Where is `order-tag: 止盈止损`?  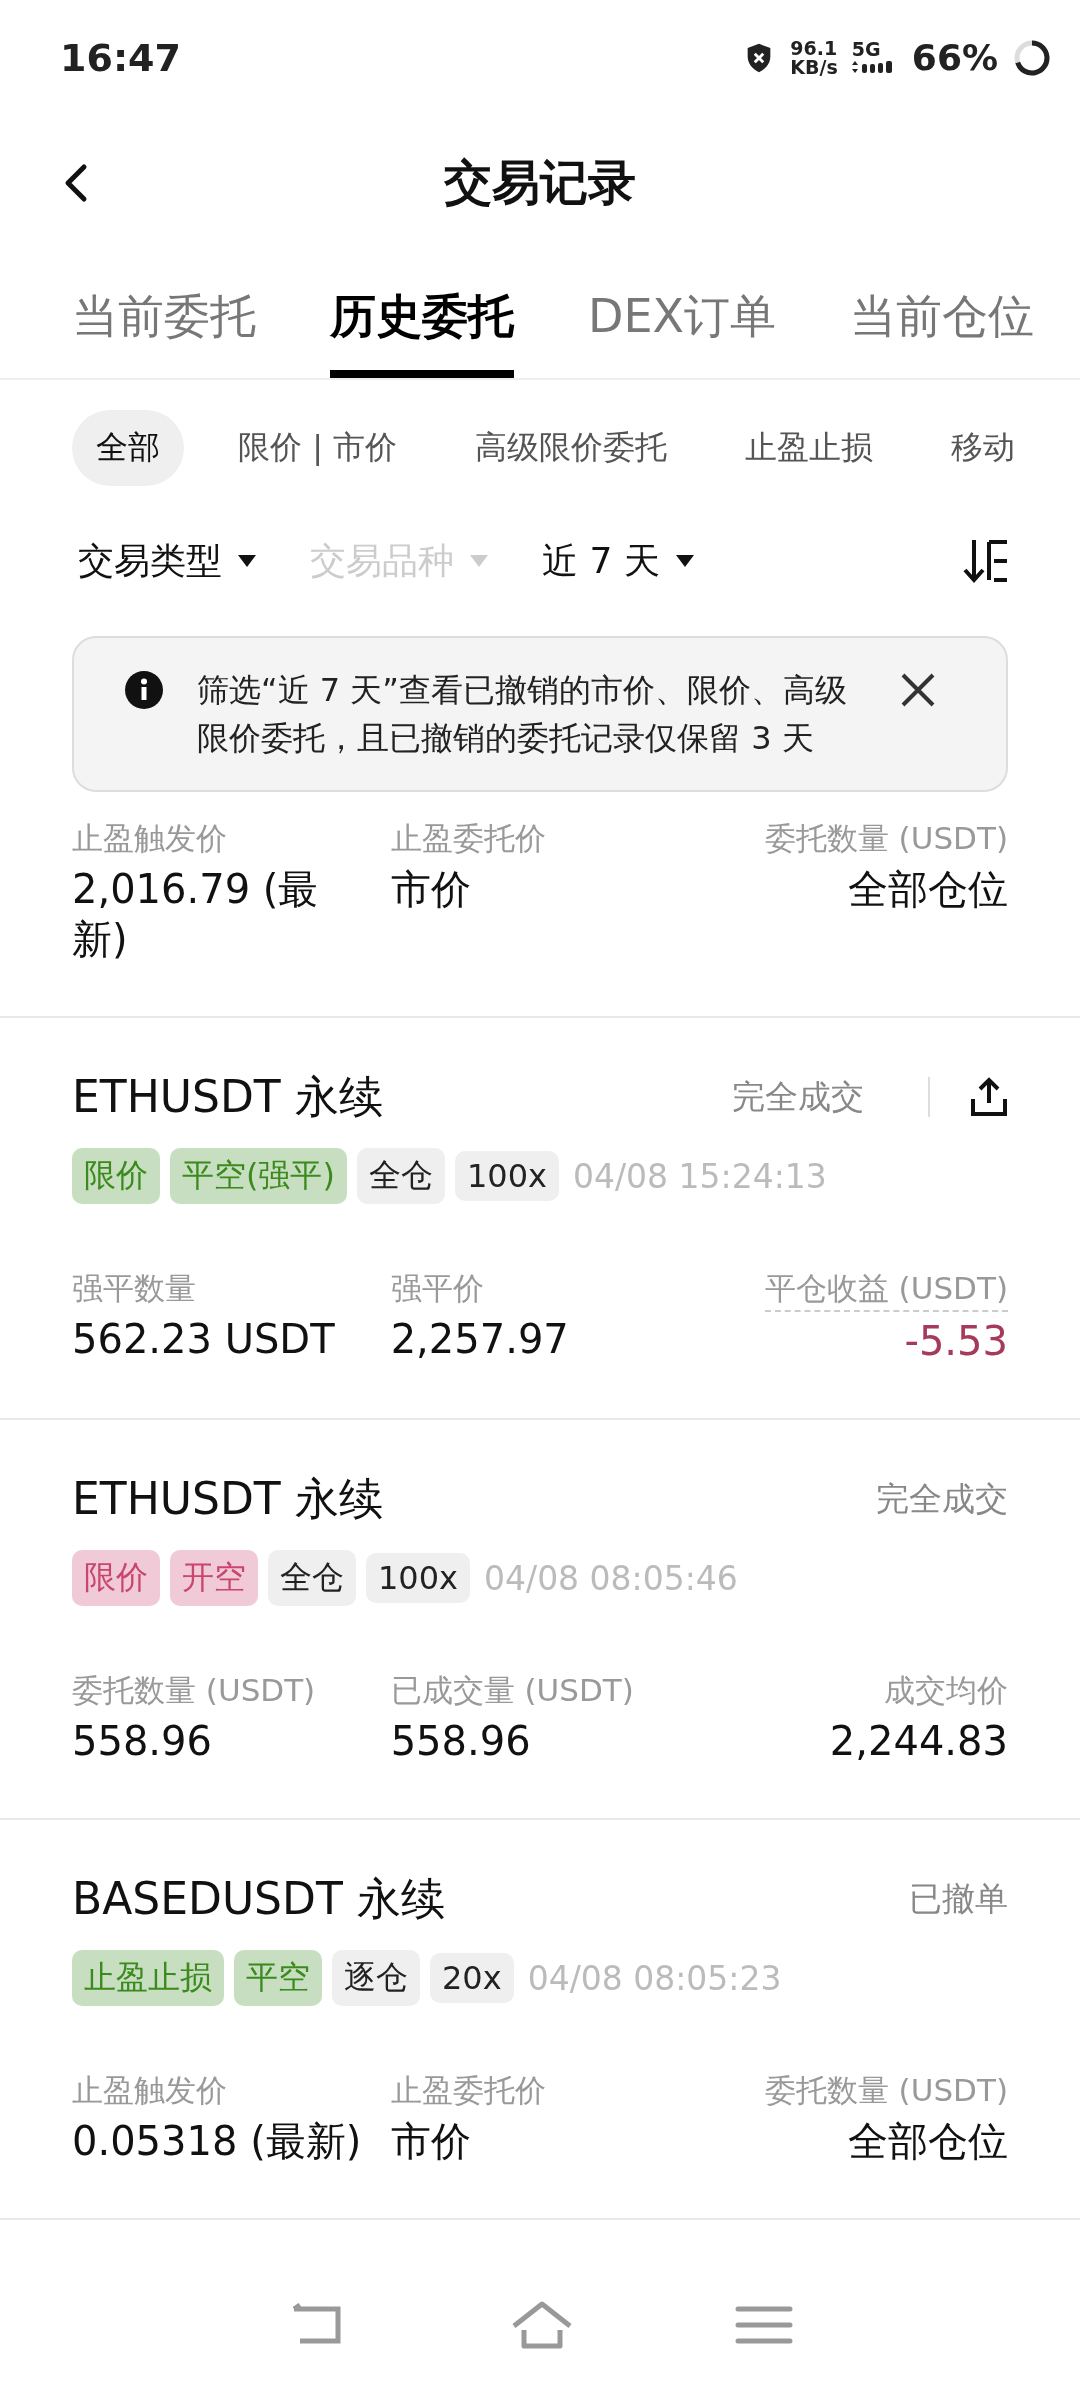
order-tag: 止盈止损 is located at coordinates (148, 1978).